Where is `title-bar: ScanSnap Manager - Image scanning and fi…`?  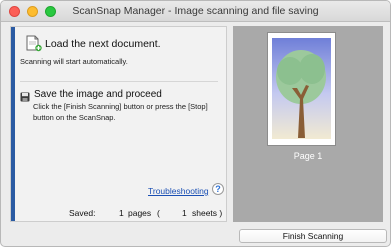 title-bar: ScanSnap Manager - Image scanning and fi… is located at coordinates (195, 11).